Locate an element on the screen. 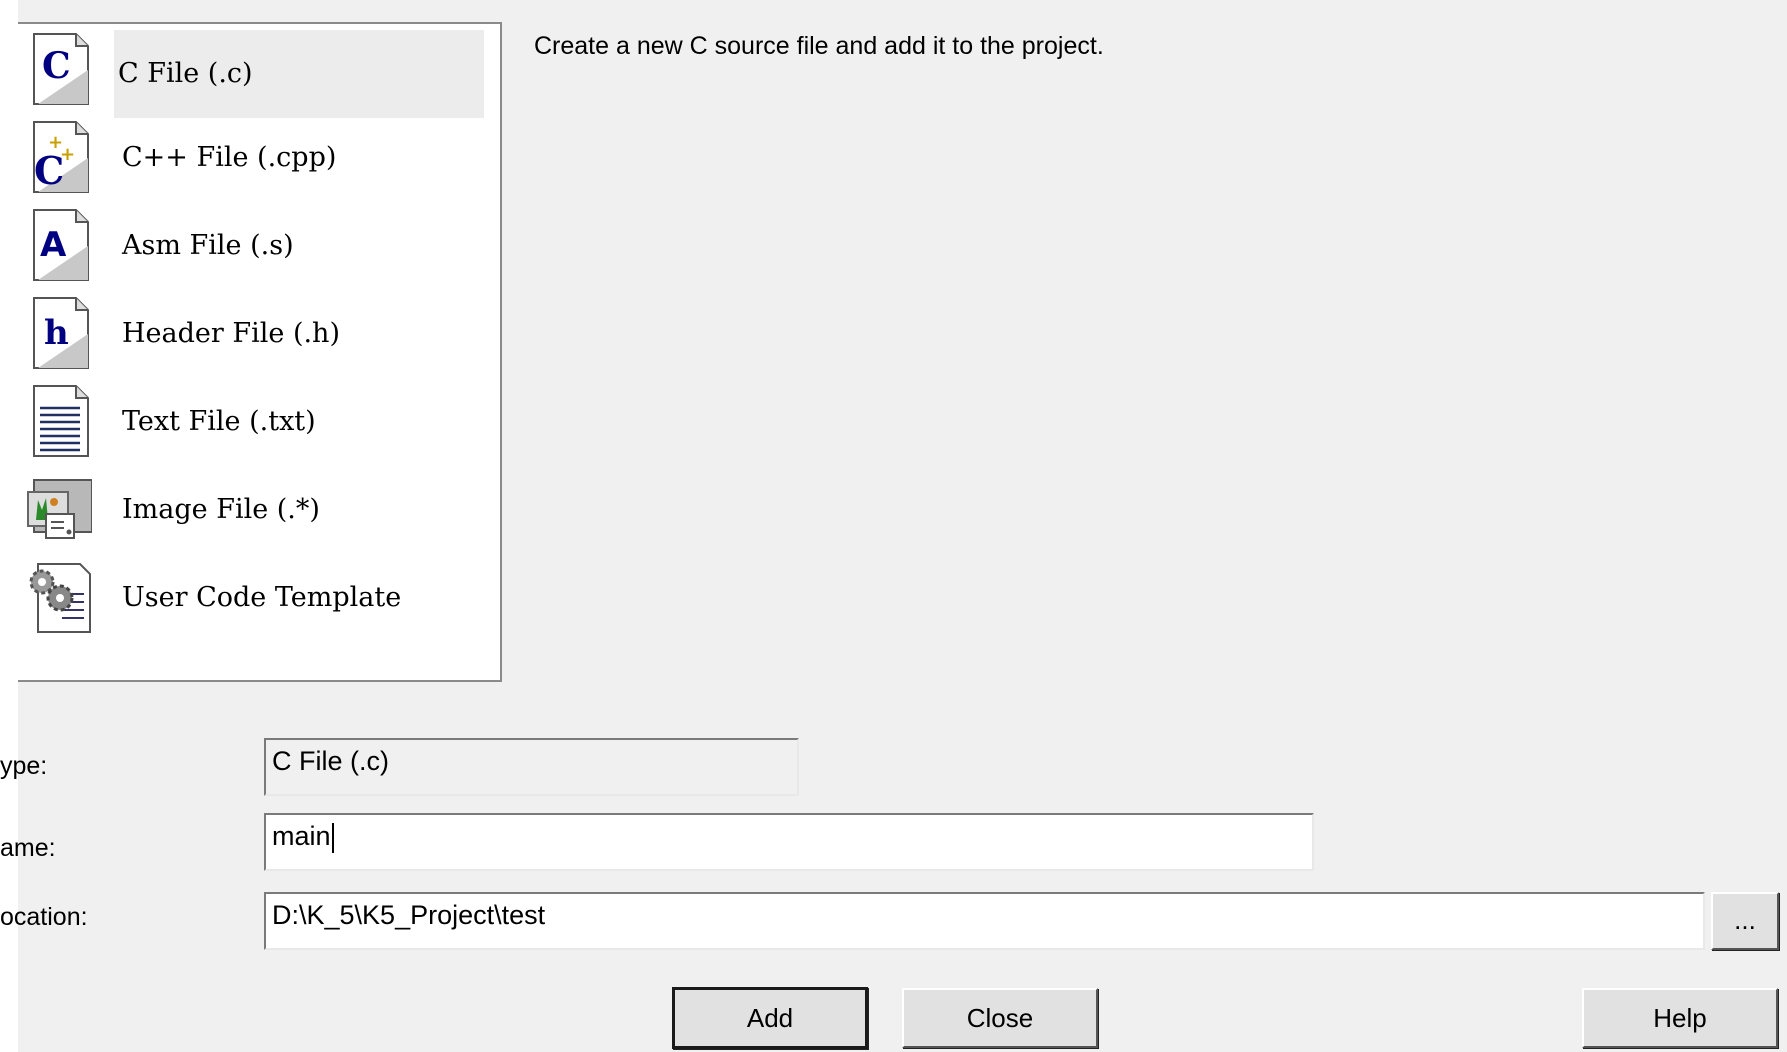  list-item-label: Image File (.*) is located at coordinates (221, 509).